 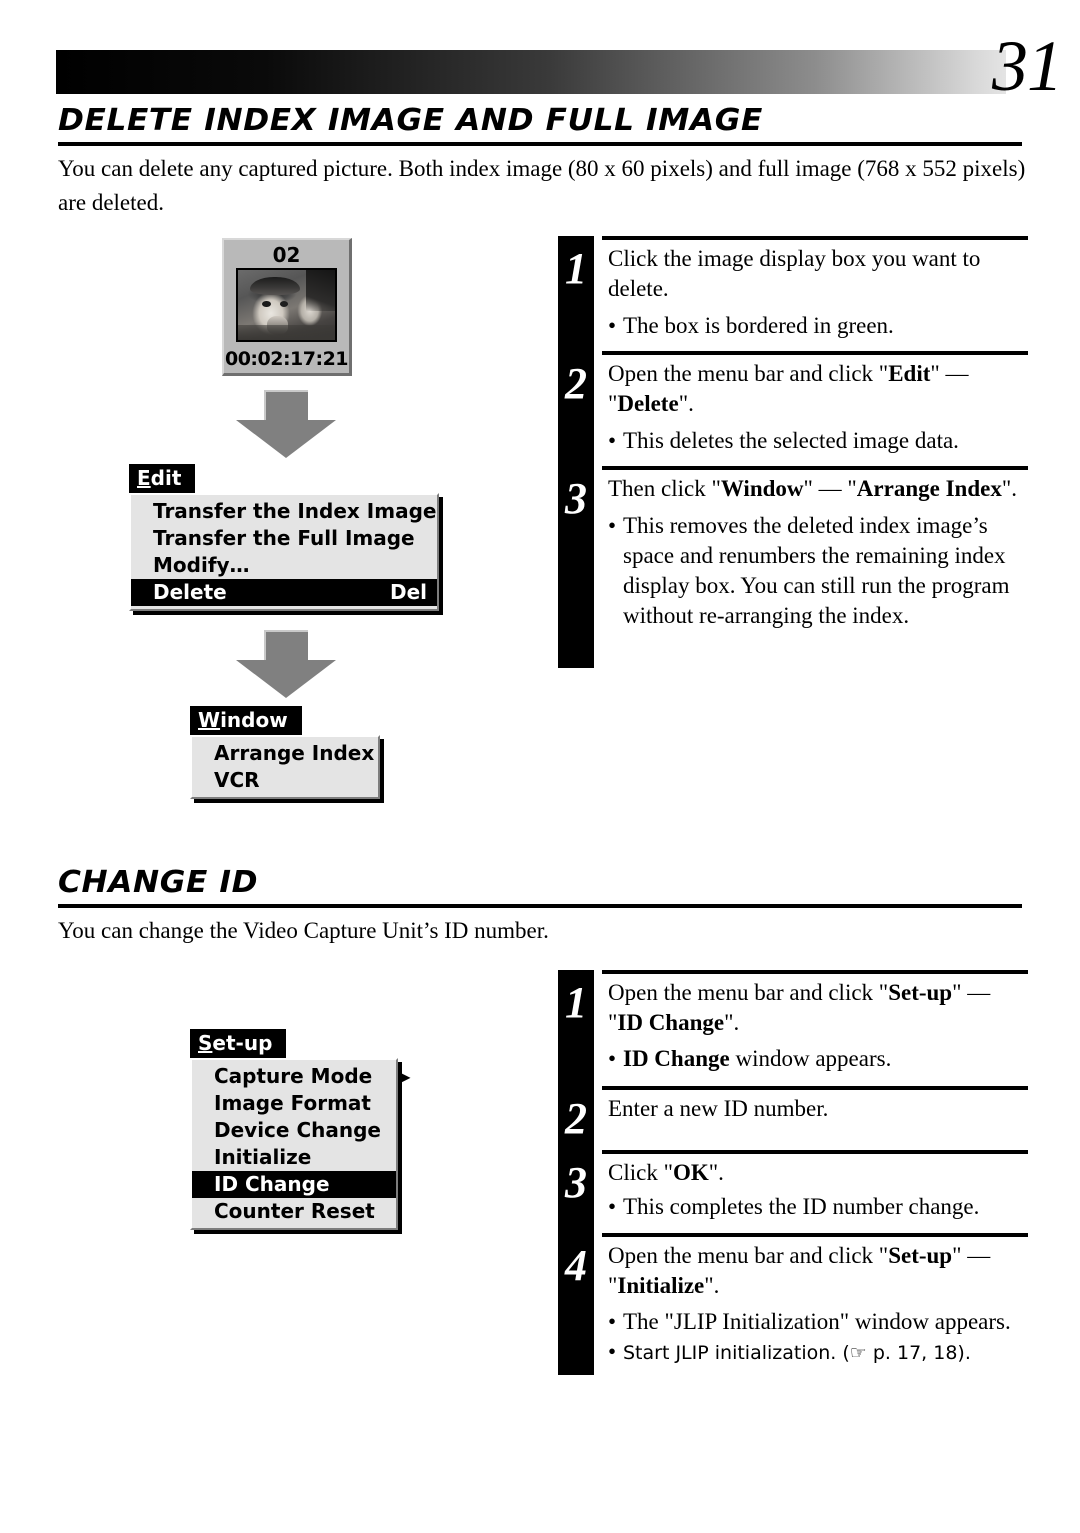 I want to click on step-bullet-text: This completes the ID number change., so click(x=801, y=1206).